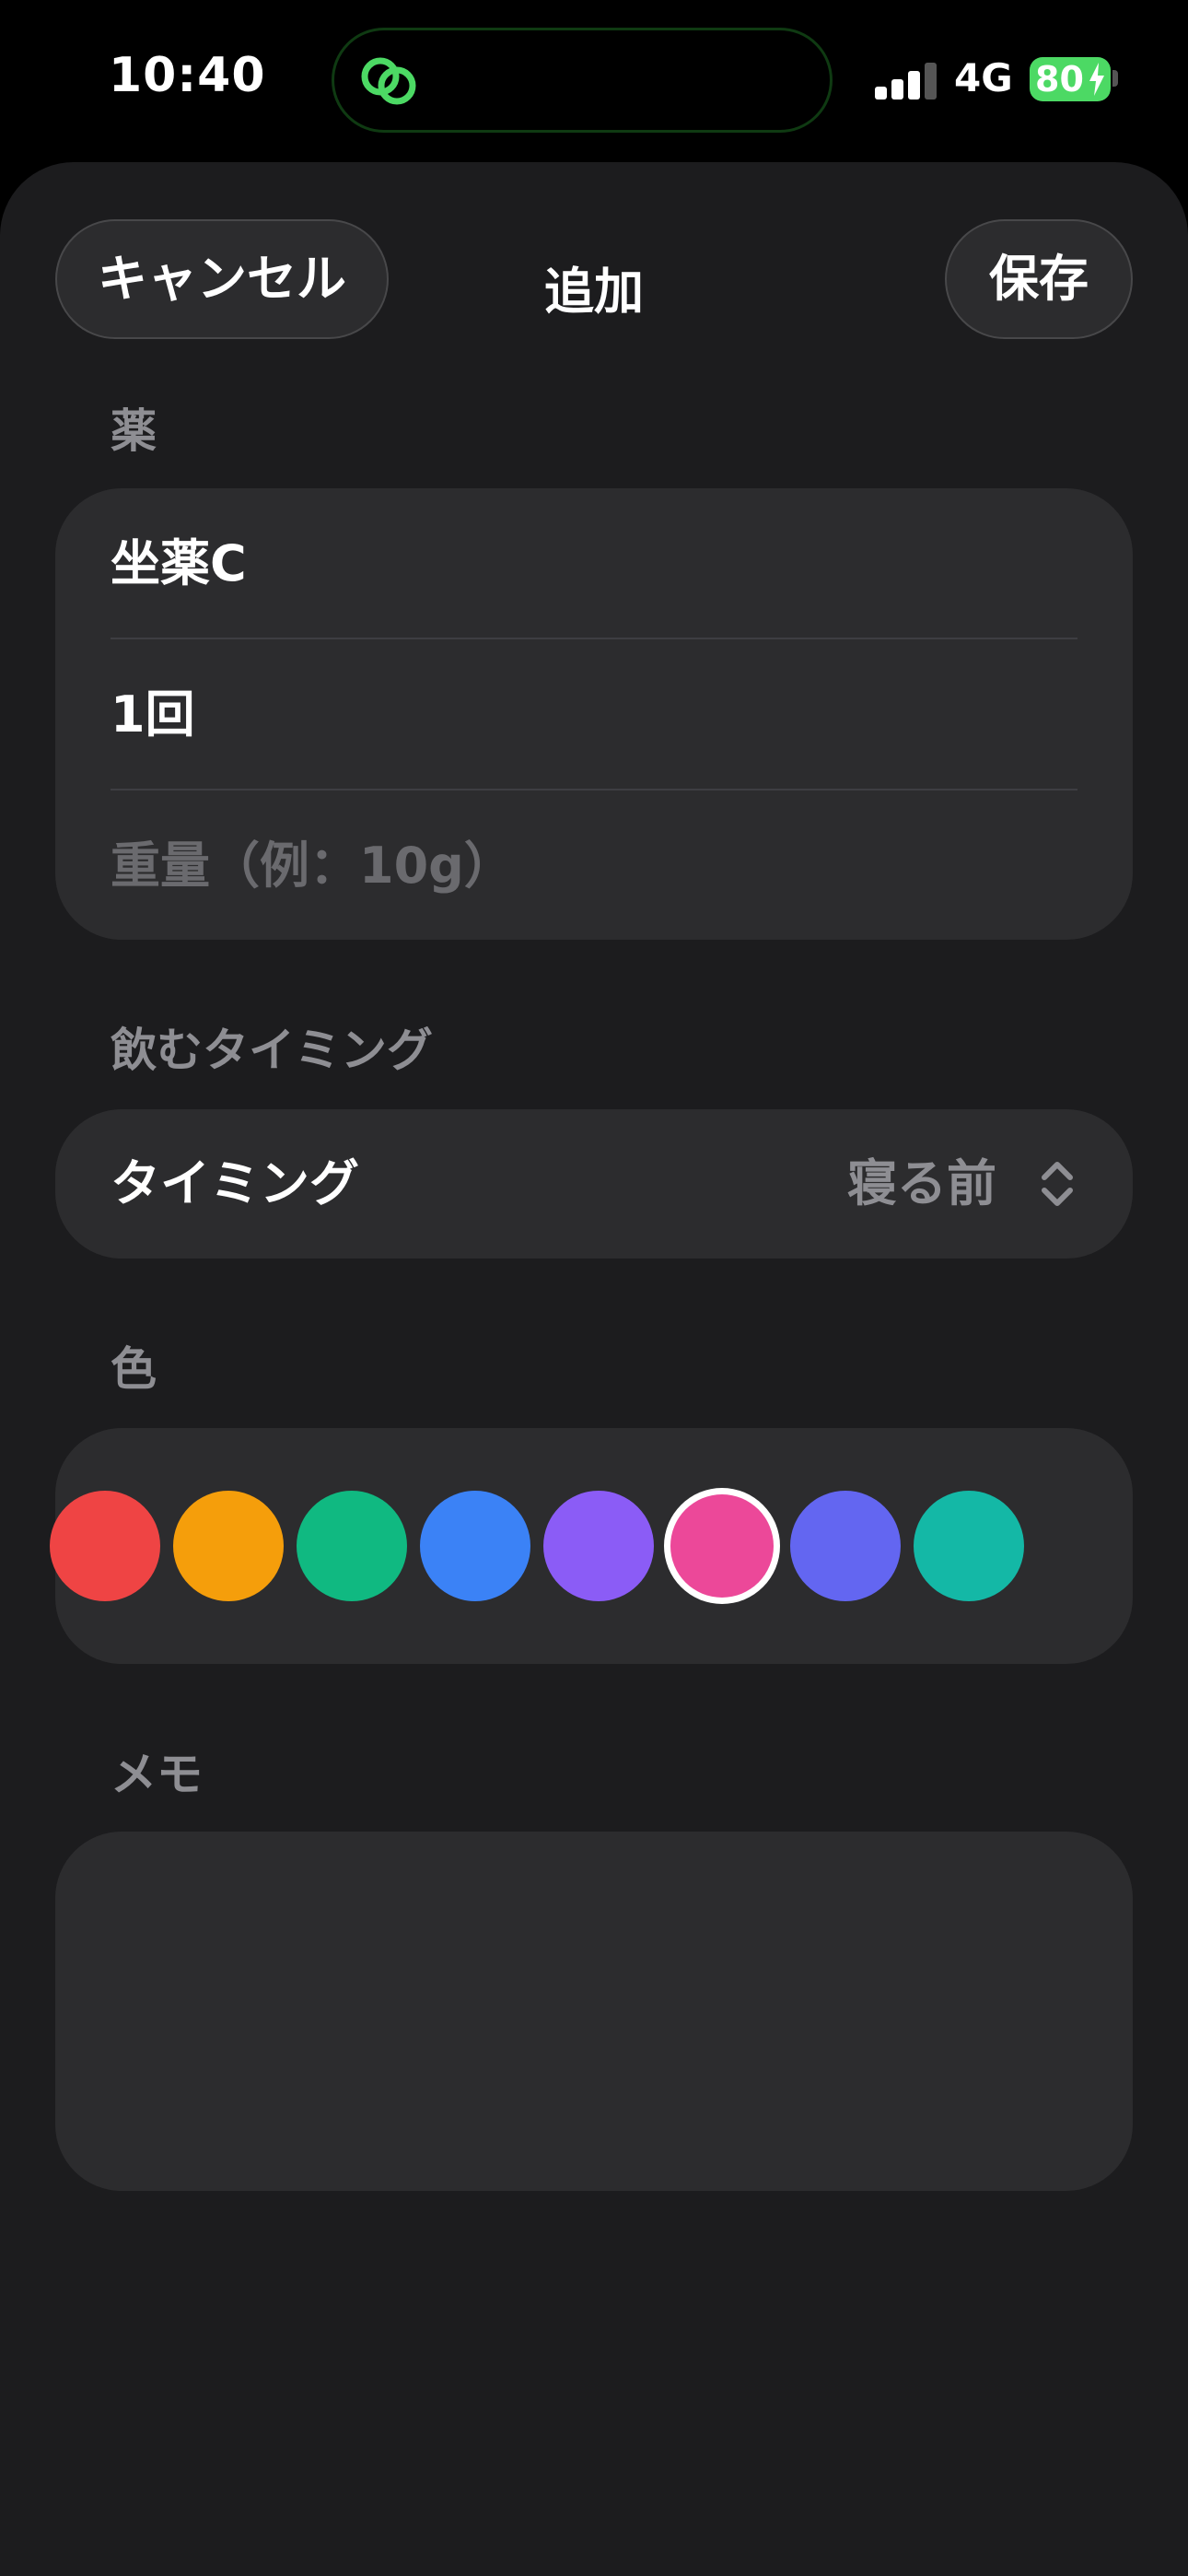 This screenshot has width=1188, height=2576. What do you see at coordinates (1039, 279) in the screenshot?
I see `save-button: 保存` at bounding box center [1039, 279].